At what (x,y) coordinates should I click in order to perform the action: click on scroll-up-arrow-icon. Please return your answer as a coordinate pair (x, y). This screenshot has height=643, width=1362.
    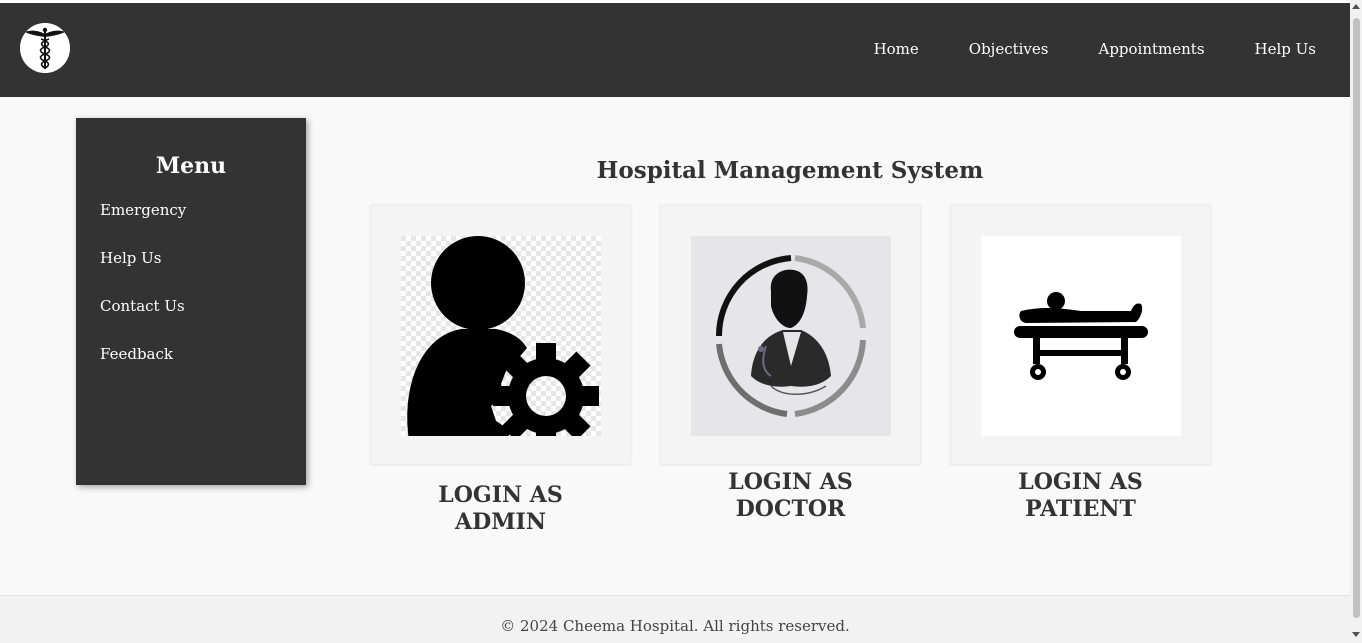
    Looking at the image, I should click on (1356, 6).